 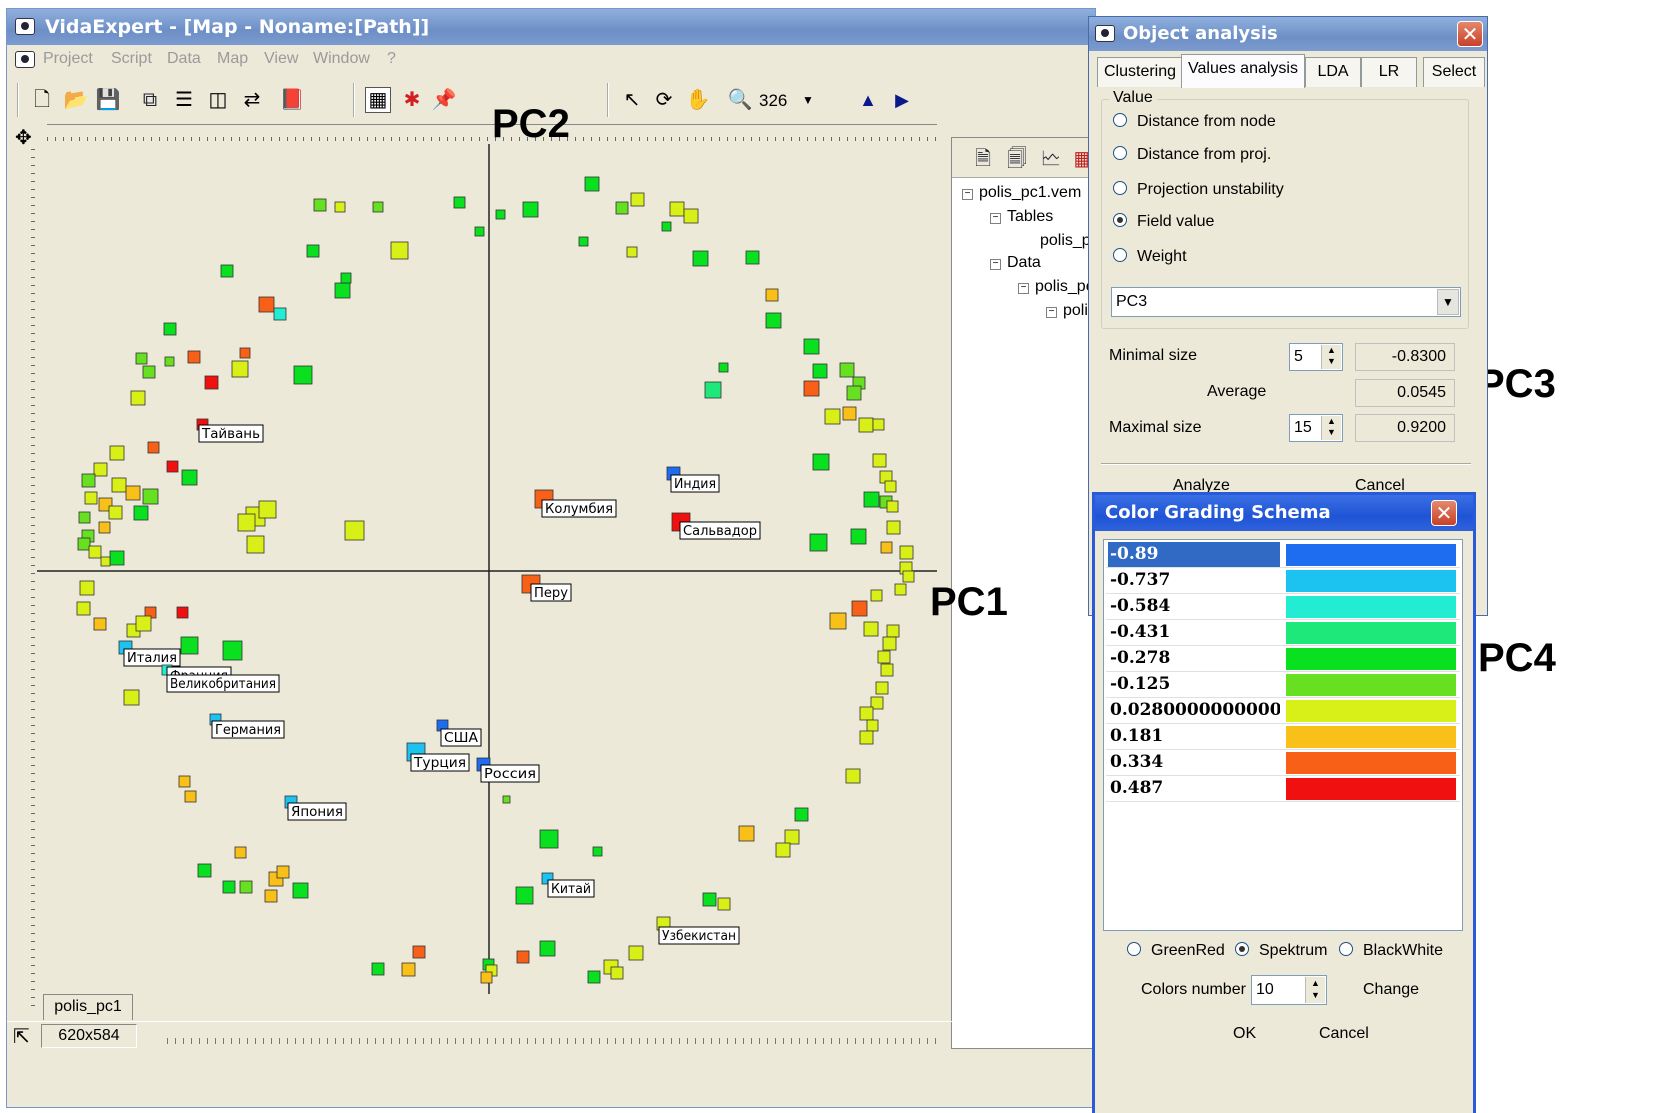 I want to click on color-grade-row: -0.737, so click(x=1283, y=581).